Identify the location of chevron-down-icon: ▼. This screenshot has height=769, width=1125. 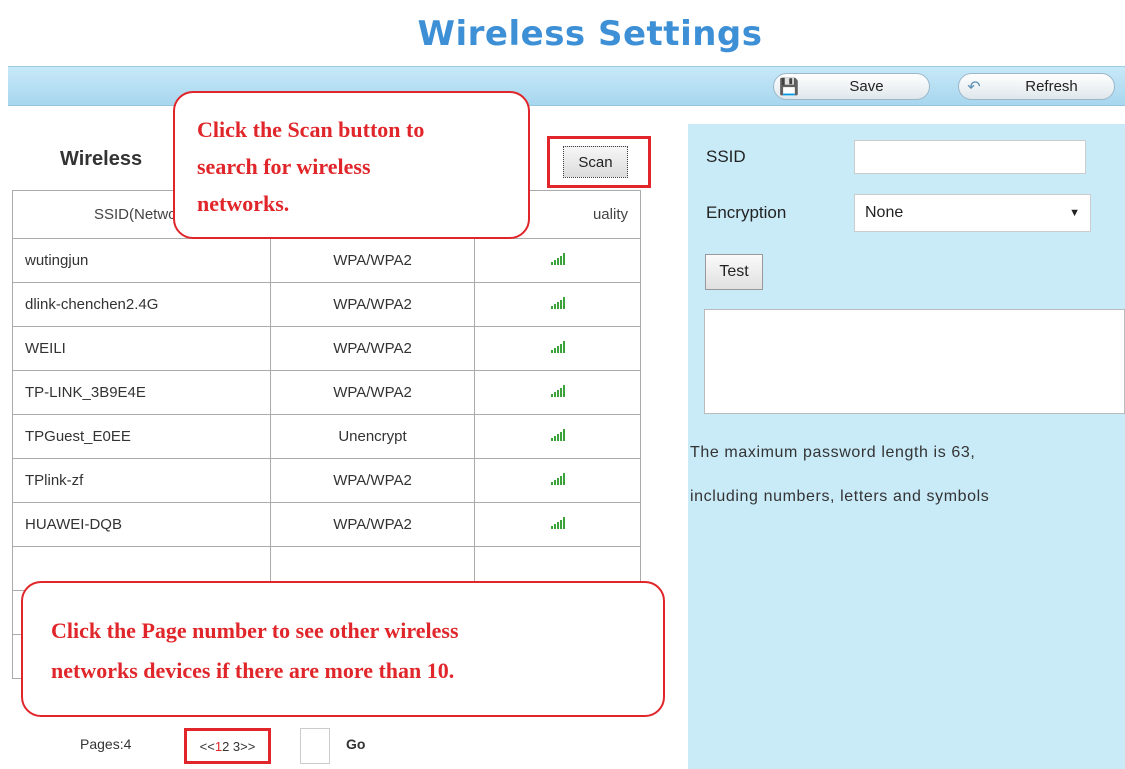
(1074, 213).